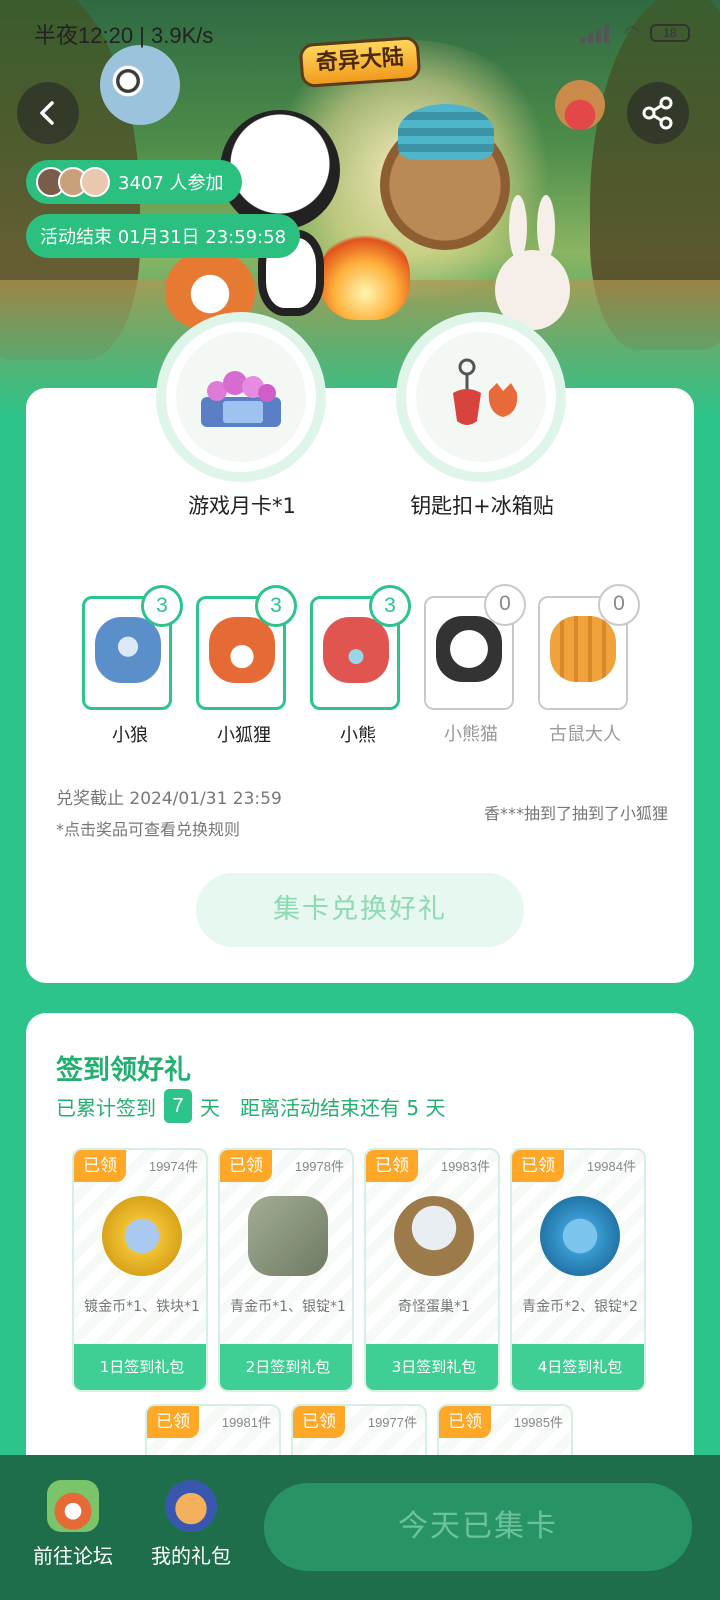 This screenshot has height=1600, width=720. I want to click on card-panda: 0 小熊猫, so click(475, 664).